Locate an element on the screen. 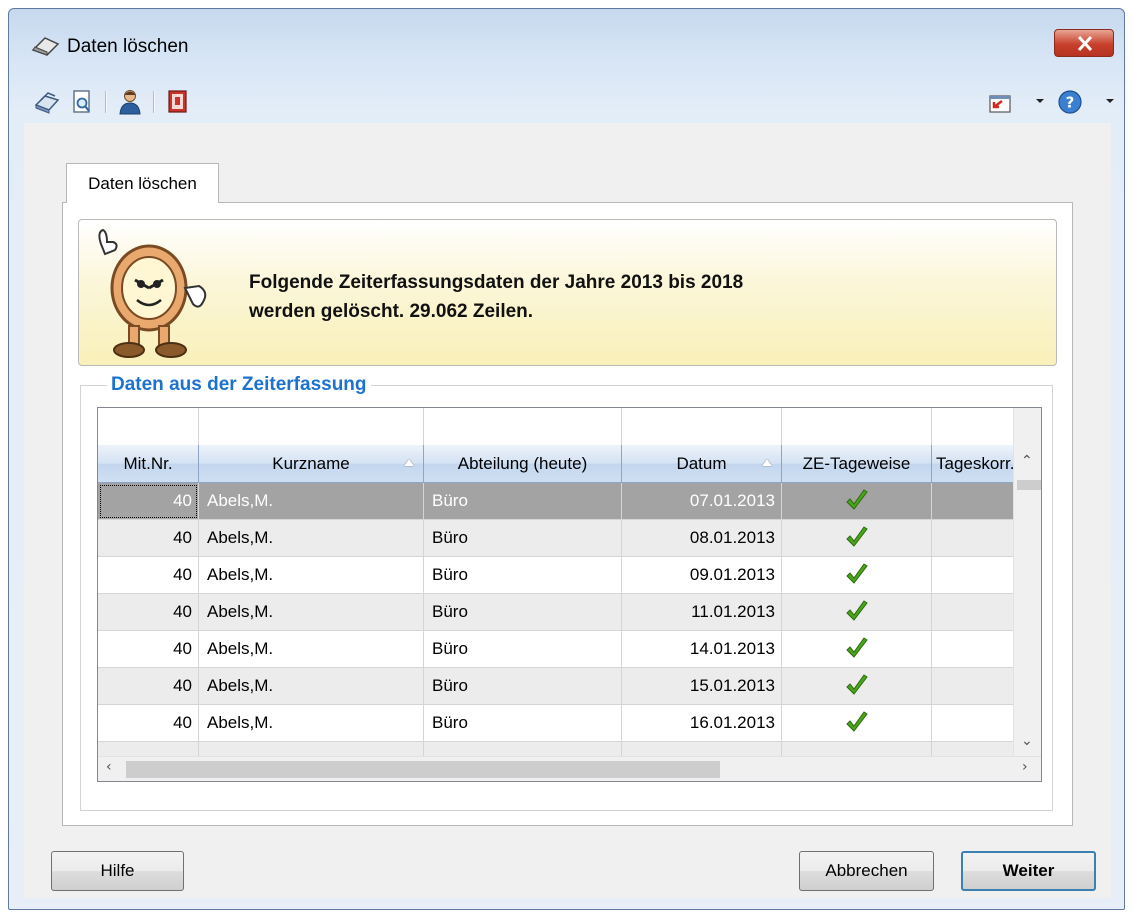 Image resolution: width=1133 pixels, height=918 pixels. column-header-abteilung: Abteilung (heute) is located at coordinates (523, 464).